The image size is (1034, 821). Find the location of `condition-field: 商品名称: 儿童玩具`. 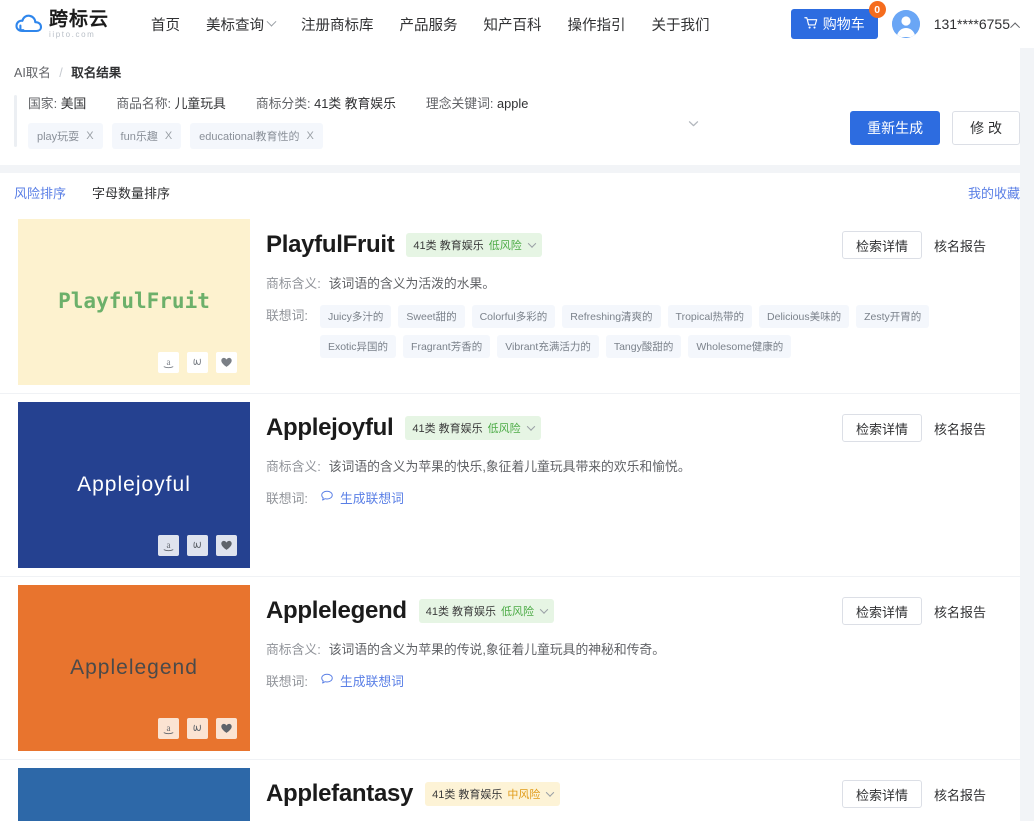

condition-field: 商品名称: 儿童玩具 is located at coordinates (171, 102).